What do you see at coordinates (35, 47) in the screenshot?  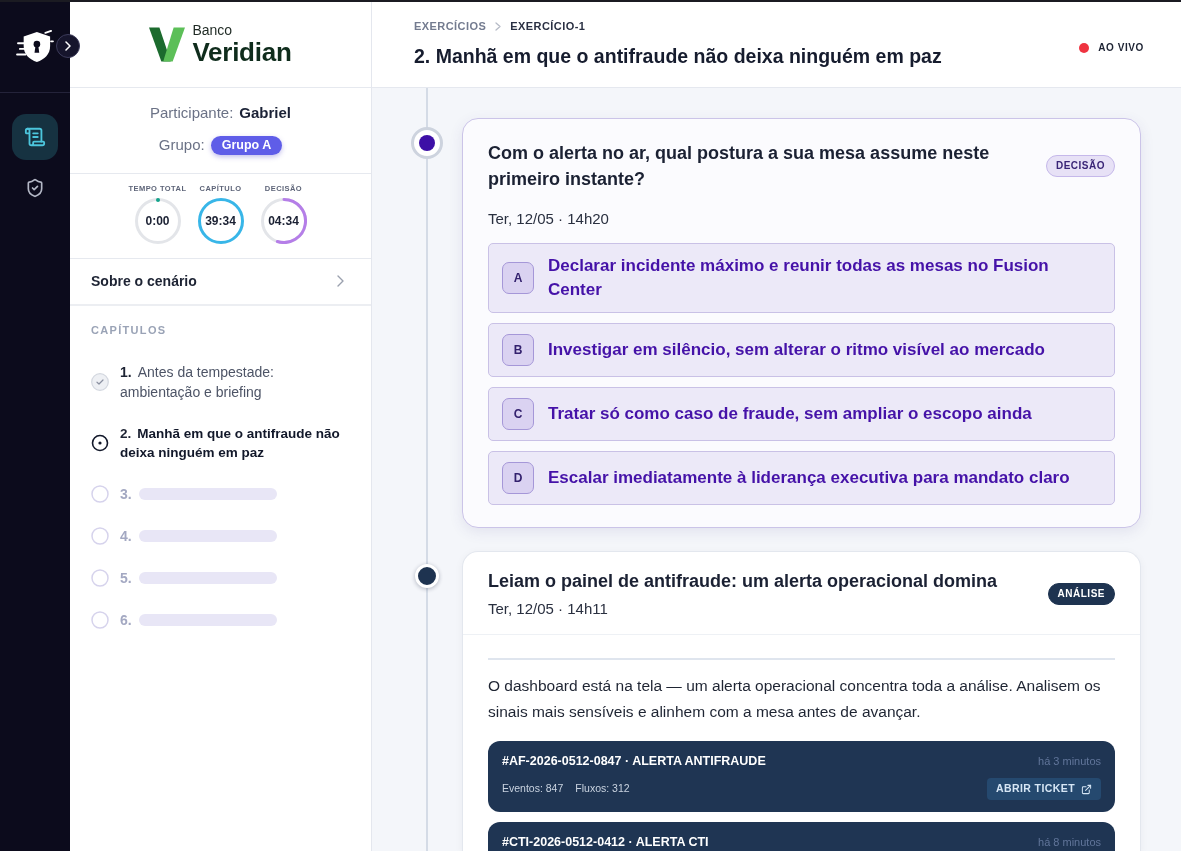 I see `shield-keyhole-icon` at bounding box center [35, 47].